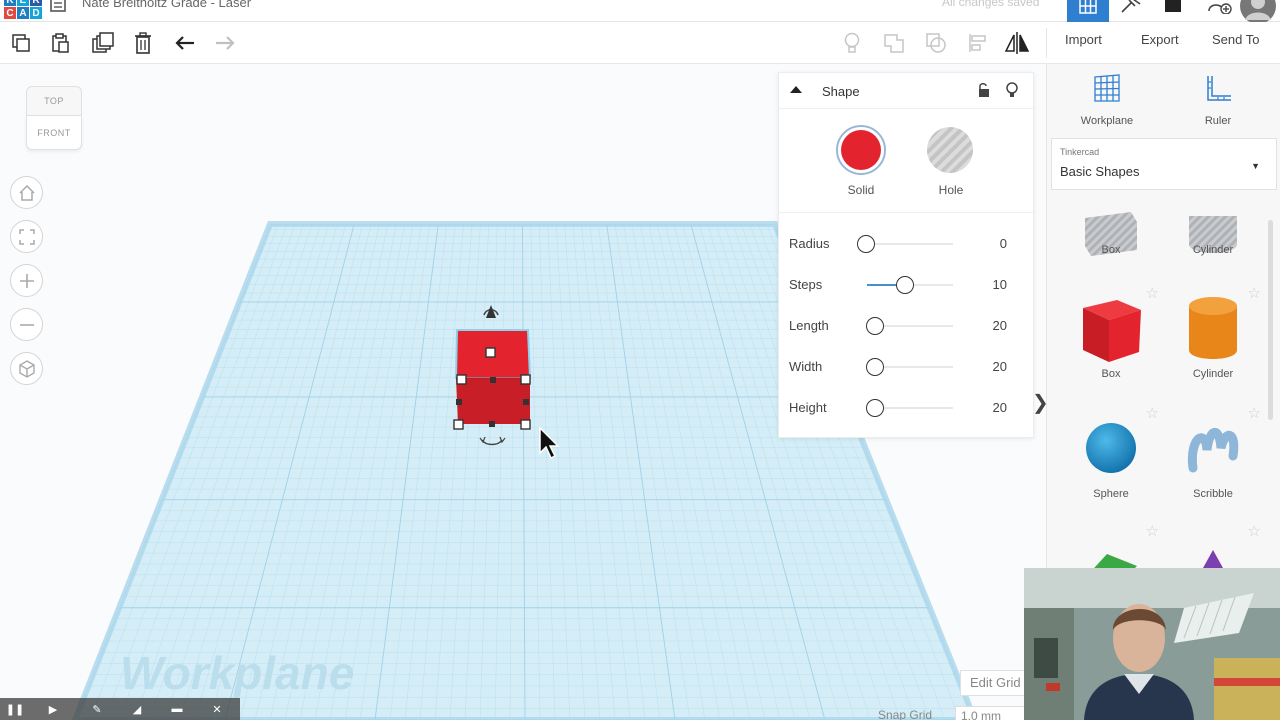 The width and height of the screenshot is (1280, 720). I want to click on shape-item-sphere: ☆ Sphere, so click(1111, 461).